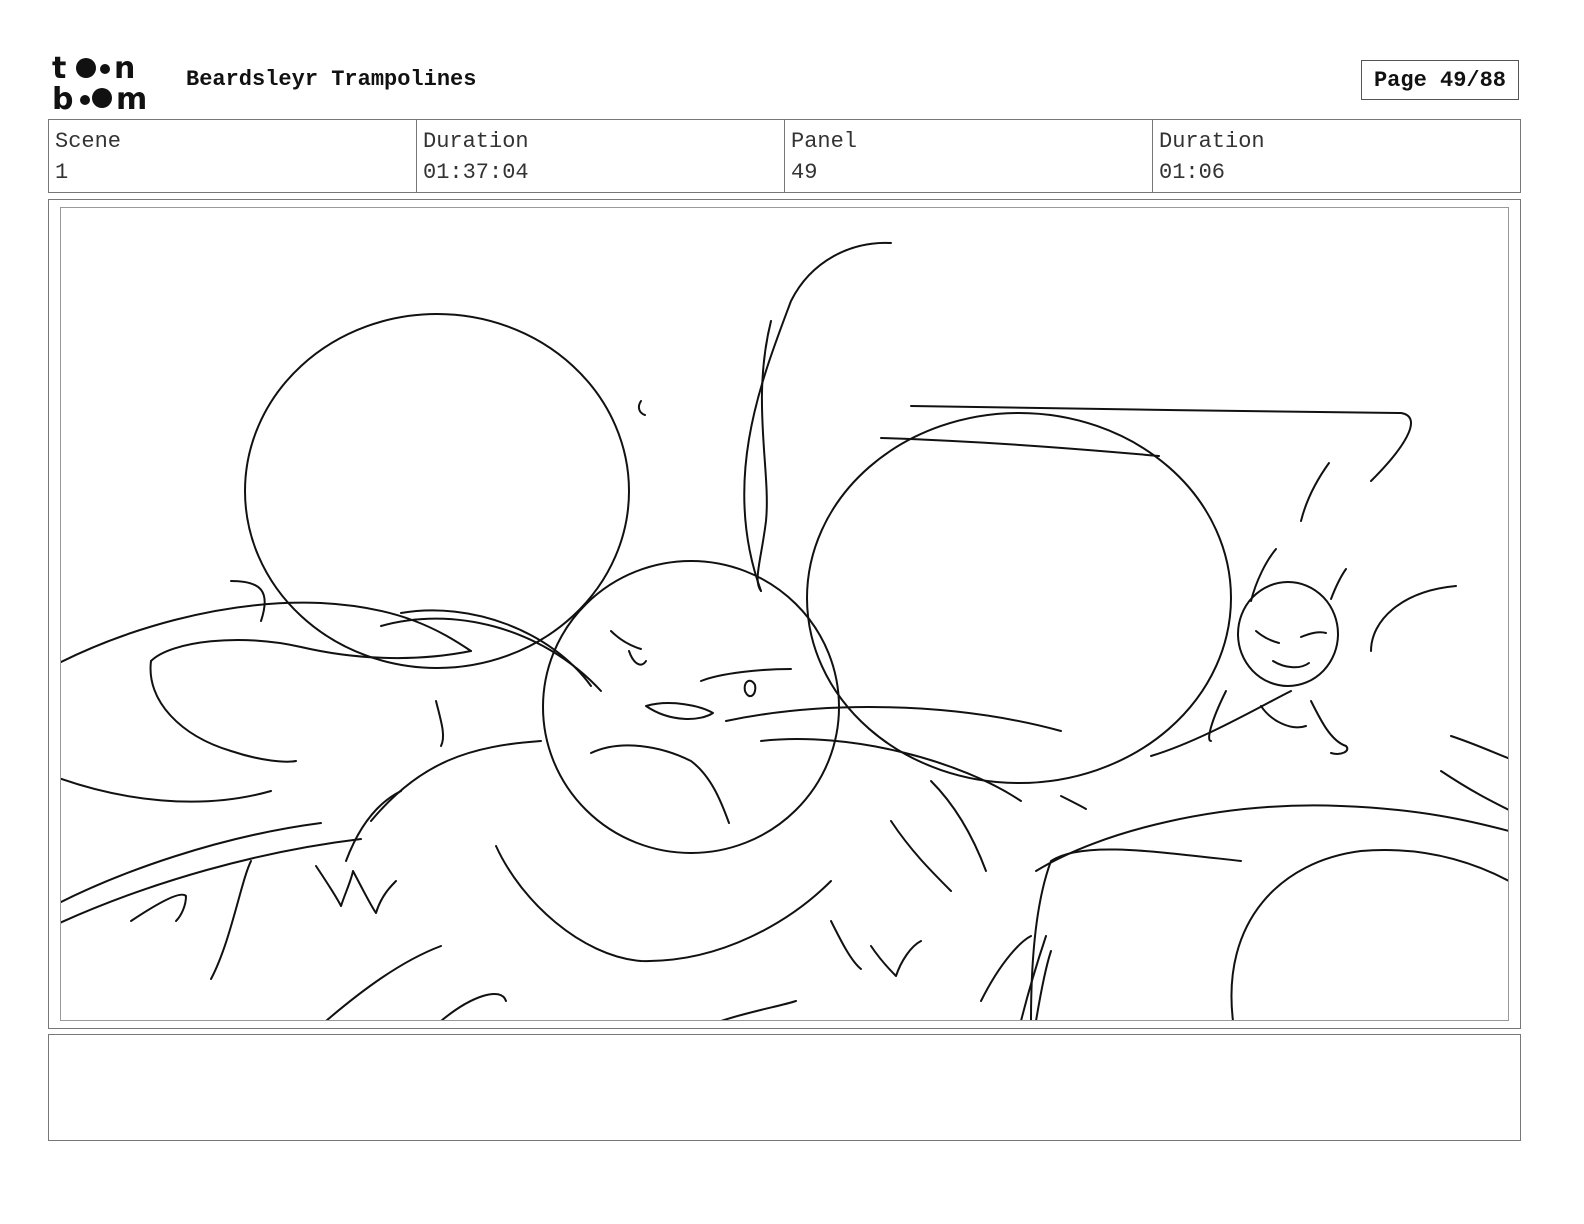 This screenshot has width=1584, height=1224. What do you see at coordinates (124, 69) in the screenshot?
I see `svg-text: n` at bounding box center [124, 69].